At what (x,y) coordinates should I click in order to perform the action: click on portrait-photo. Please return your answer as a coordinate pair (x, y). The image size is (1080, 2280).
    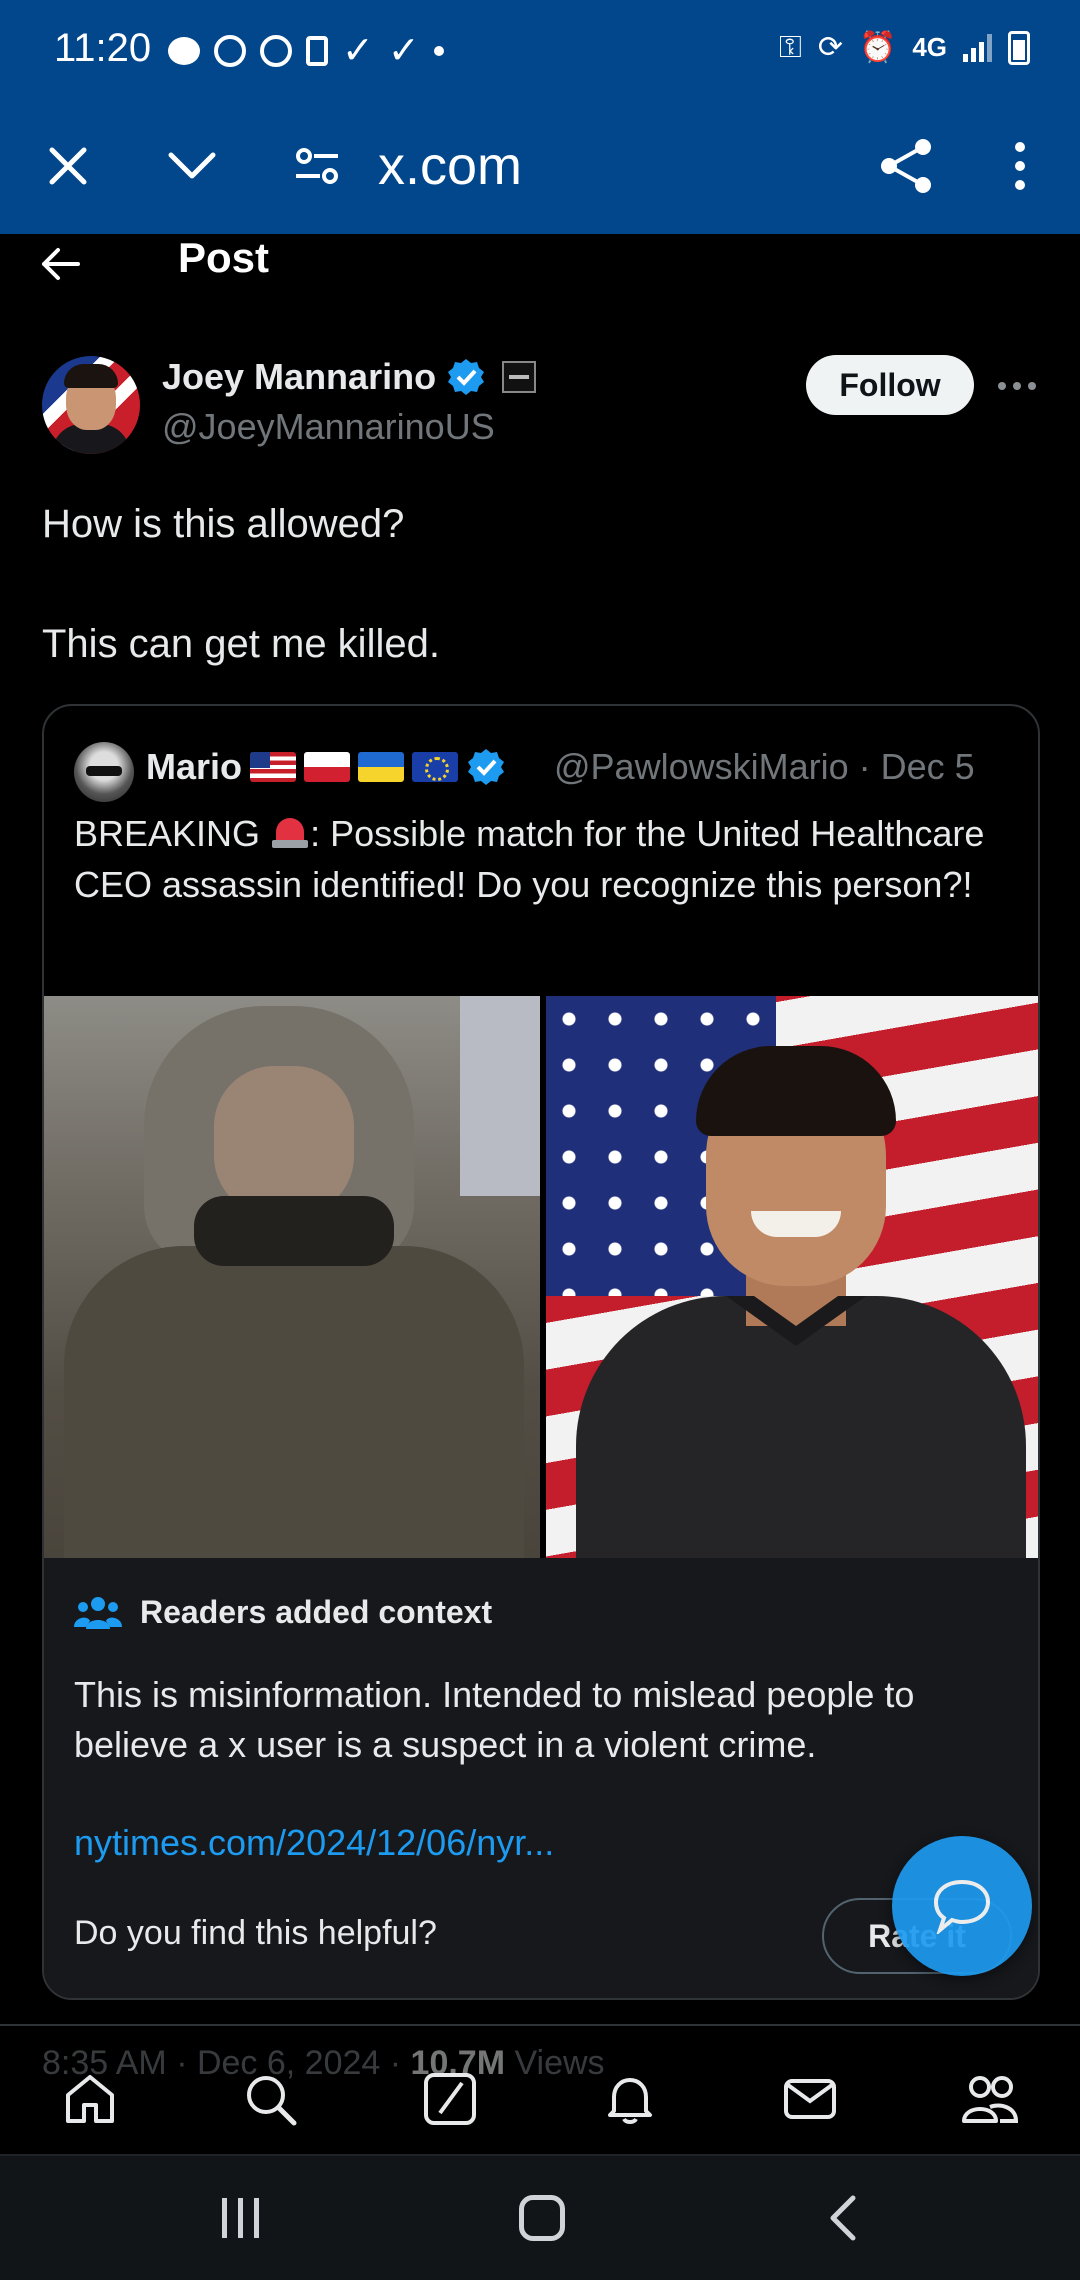
    Looking at the image, I should click on (792, 1277).